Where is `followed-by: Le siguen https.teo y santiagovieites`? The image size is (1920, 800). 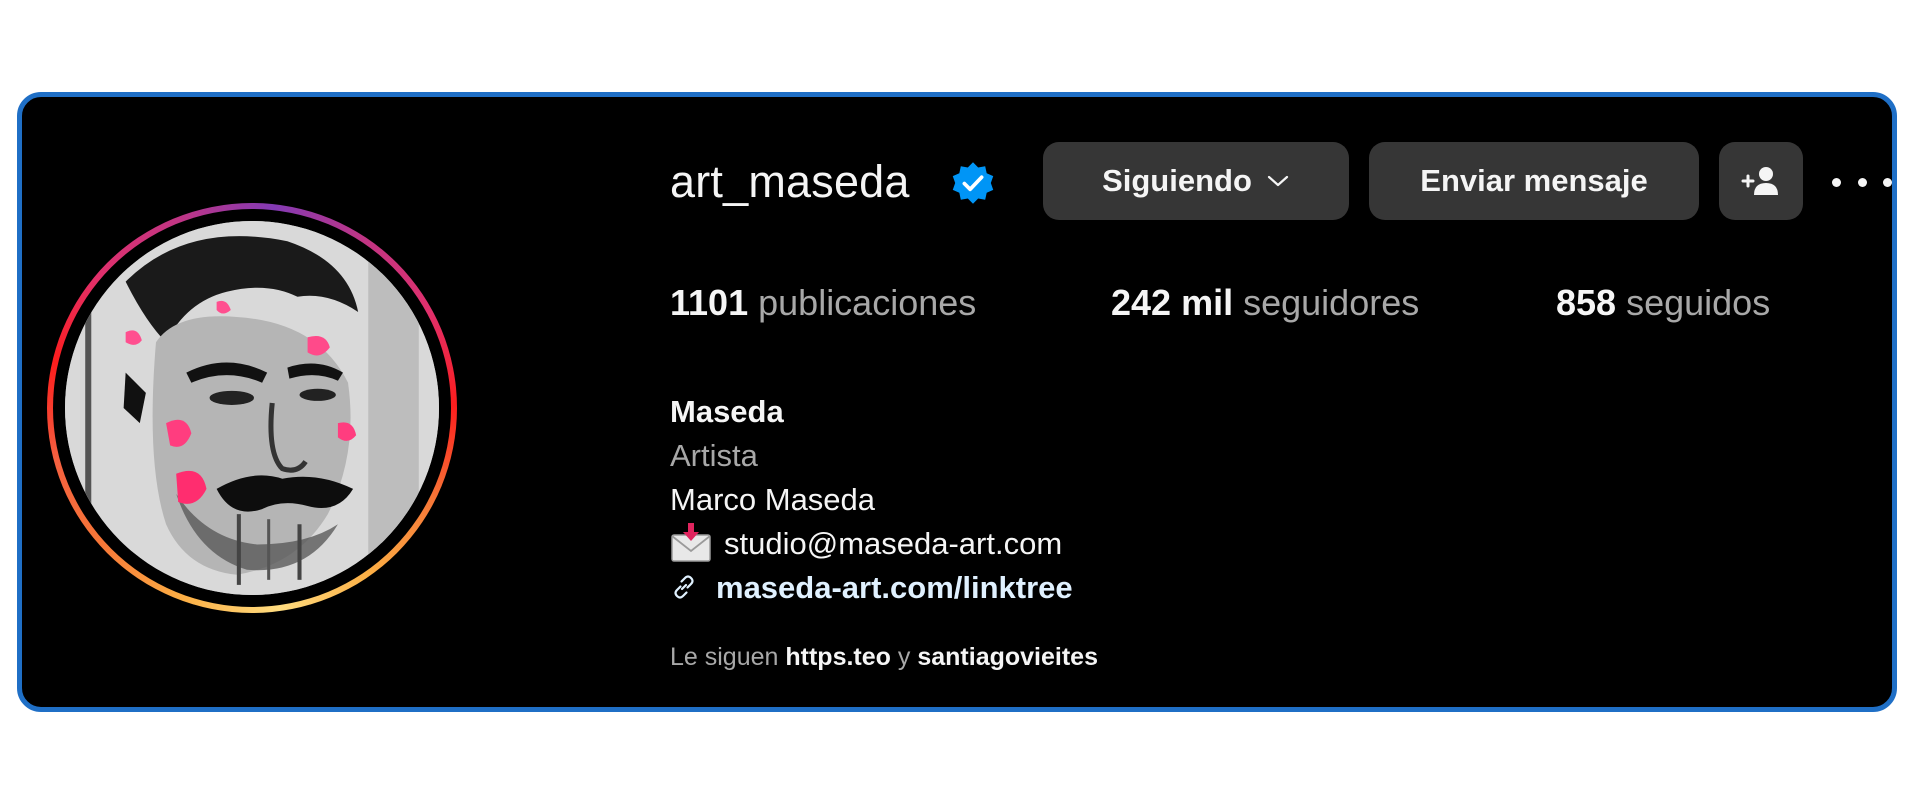 followed-by: Le siguen https.teo y santiagovieites is located at coordinates (884, 657).